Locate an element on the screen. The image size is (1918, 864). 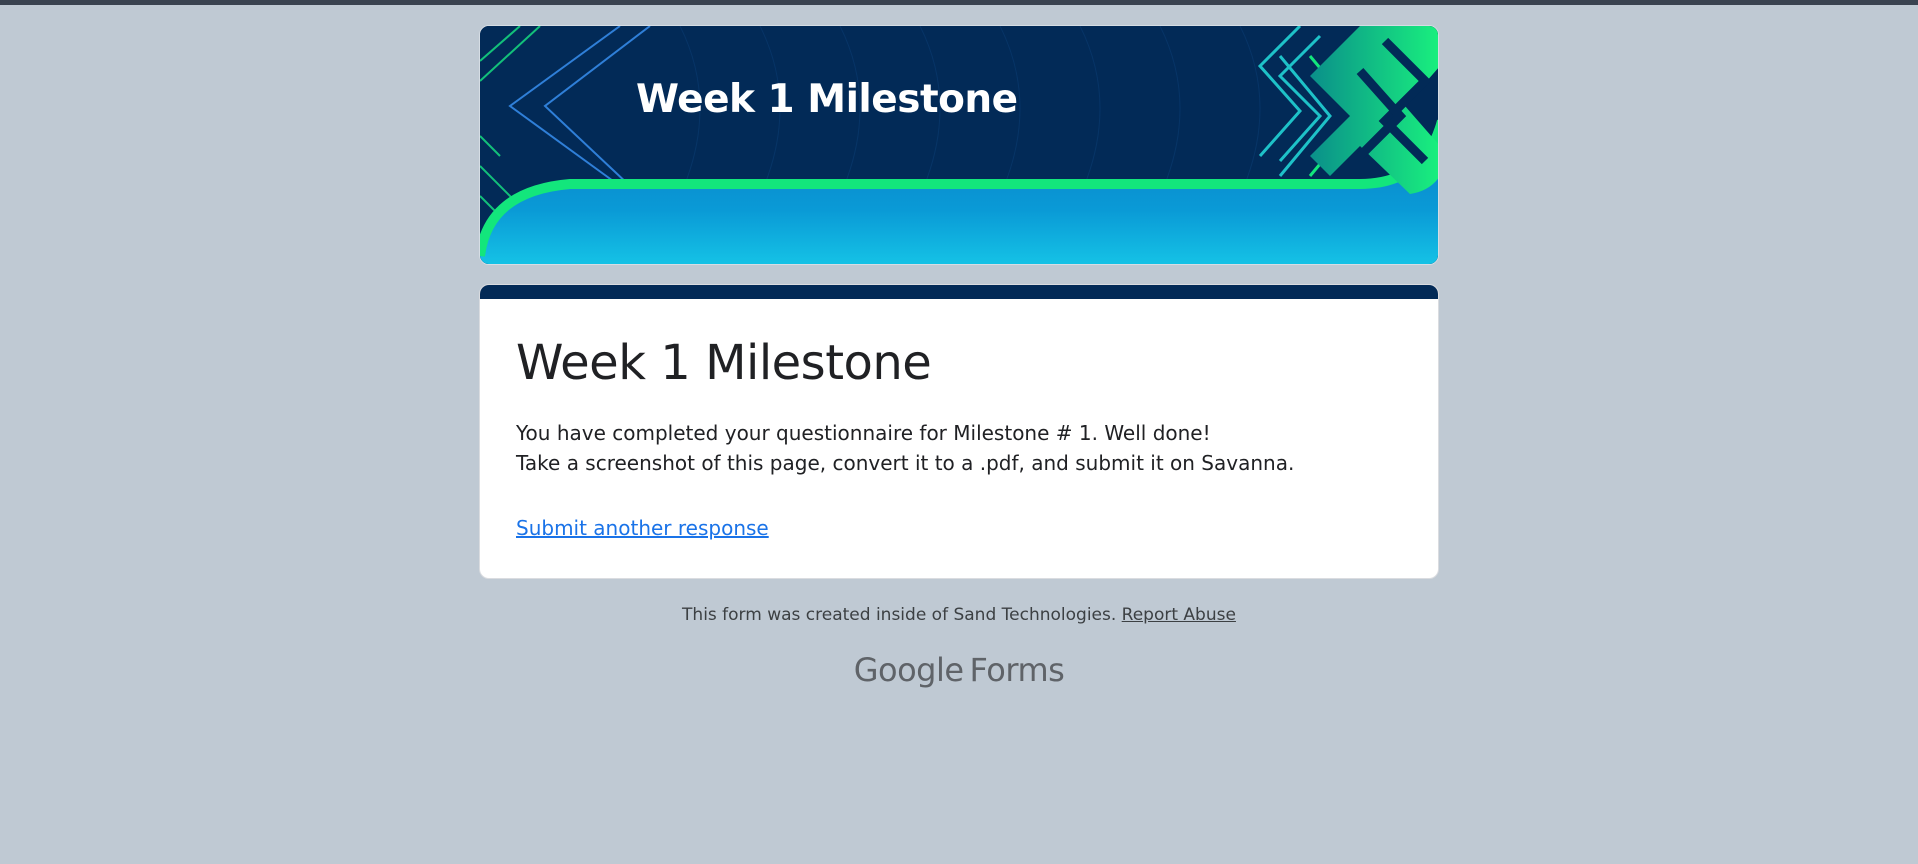
report-abuse-link: Report Abuse is located at coordinates (1179, 615).